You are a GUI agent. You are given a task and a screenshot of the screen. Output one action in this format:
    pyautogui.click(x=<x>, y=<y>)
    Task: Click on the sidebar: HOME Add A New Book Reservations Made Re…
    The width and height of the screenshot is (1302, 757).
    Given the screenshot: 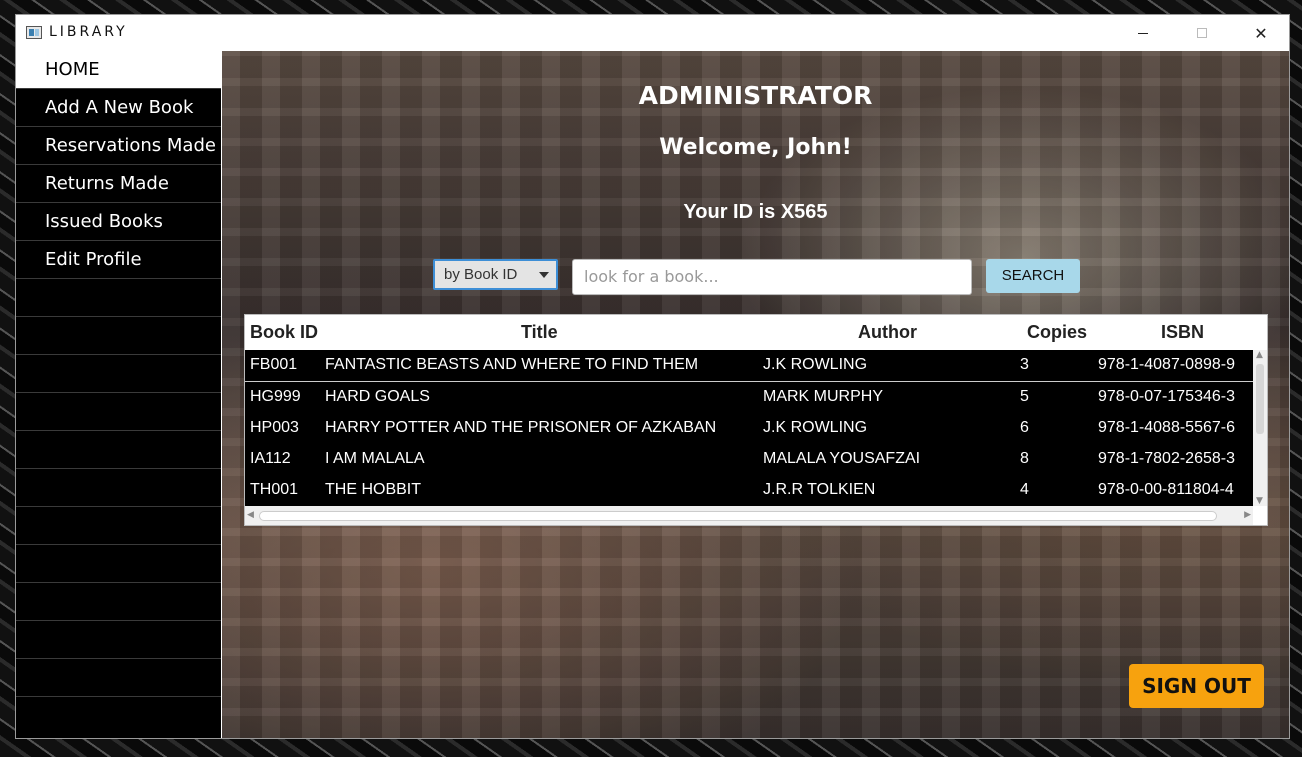 What is the action you would take?
    pyautogui.click(x=118, y=394)
    